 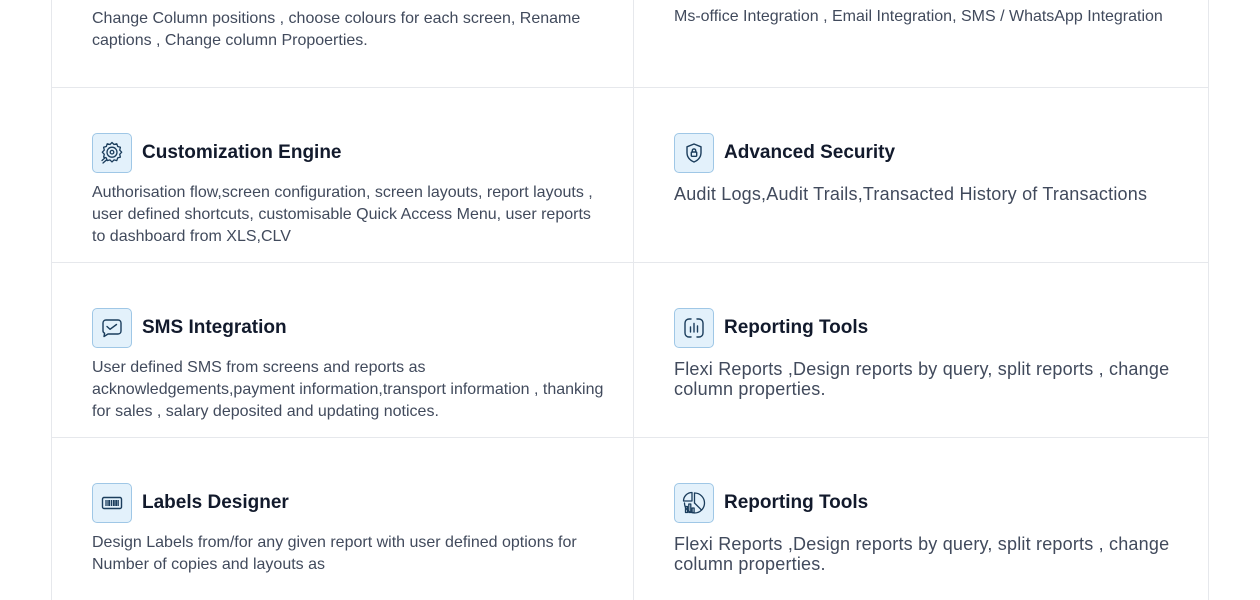 I want to click on feature-header: Advanced Security, so click(x=784, y=153).